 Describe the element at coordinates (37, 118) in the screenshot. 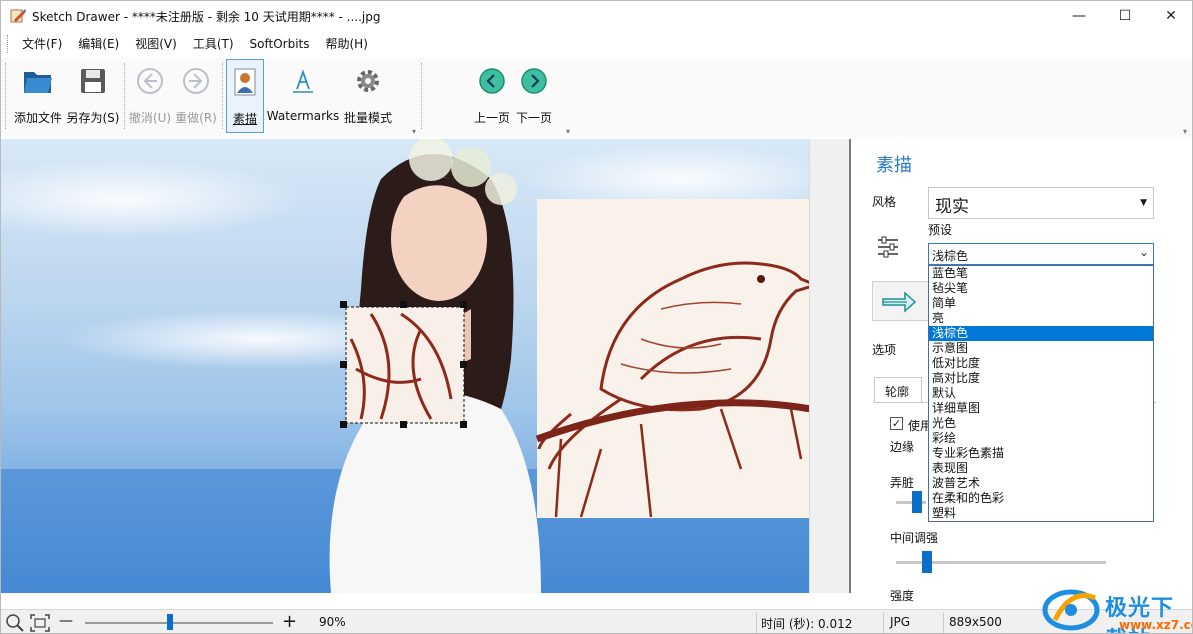

I see `add-file-label: 添加文件` at that location.